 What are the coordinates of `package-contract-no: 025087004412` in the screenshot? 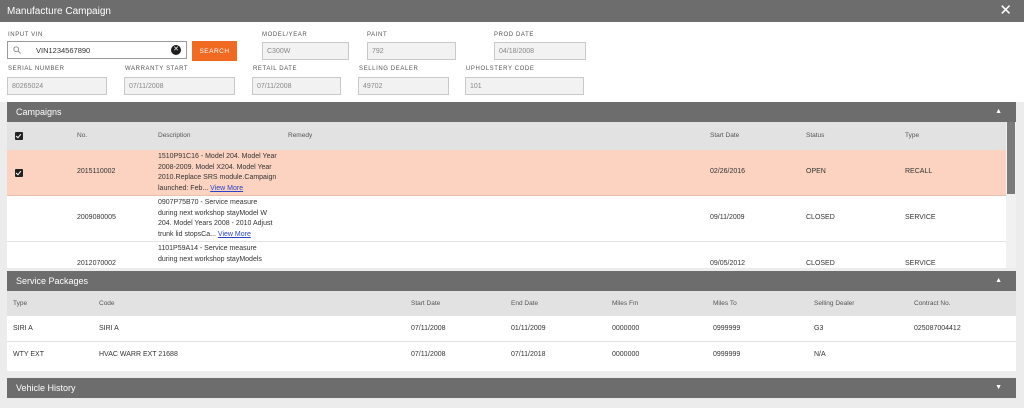 It's located at (937, 328).